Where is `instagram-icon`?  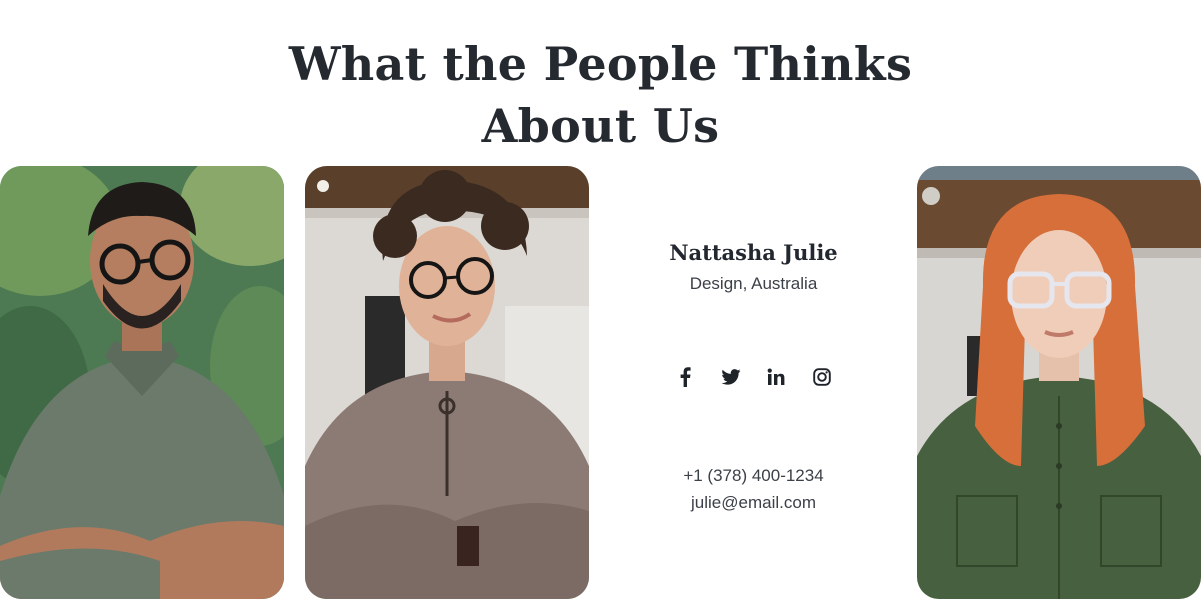 instagram-icon is located at coordinates (822, 377).